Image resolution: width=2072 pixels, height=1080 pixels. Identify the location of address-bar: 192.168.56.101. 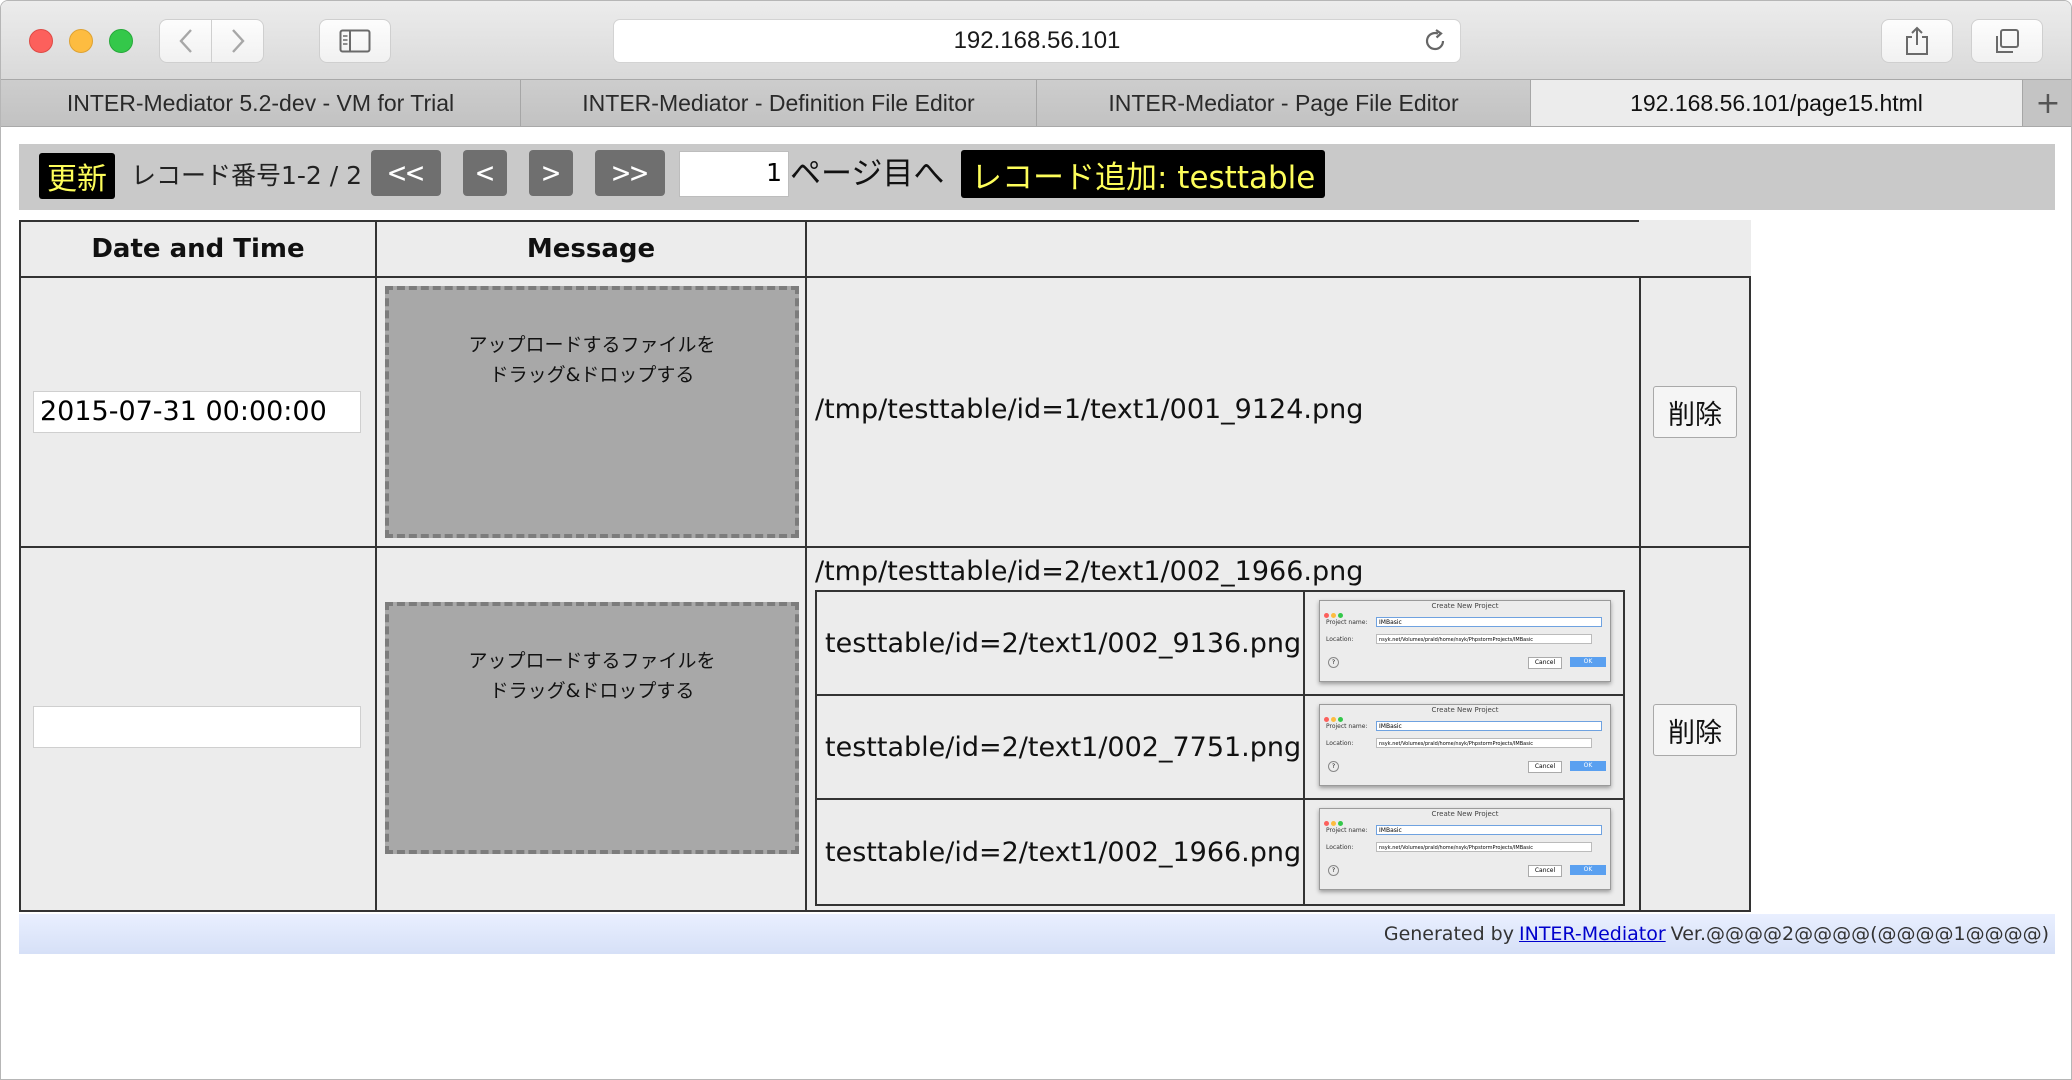
(1037, 41).